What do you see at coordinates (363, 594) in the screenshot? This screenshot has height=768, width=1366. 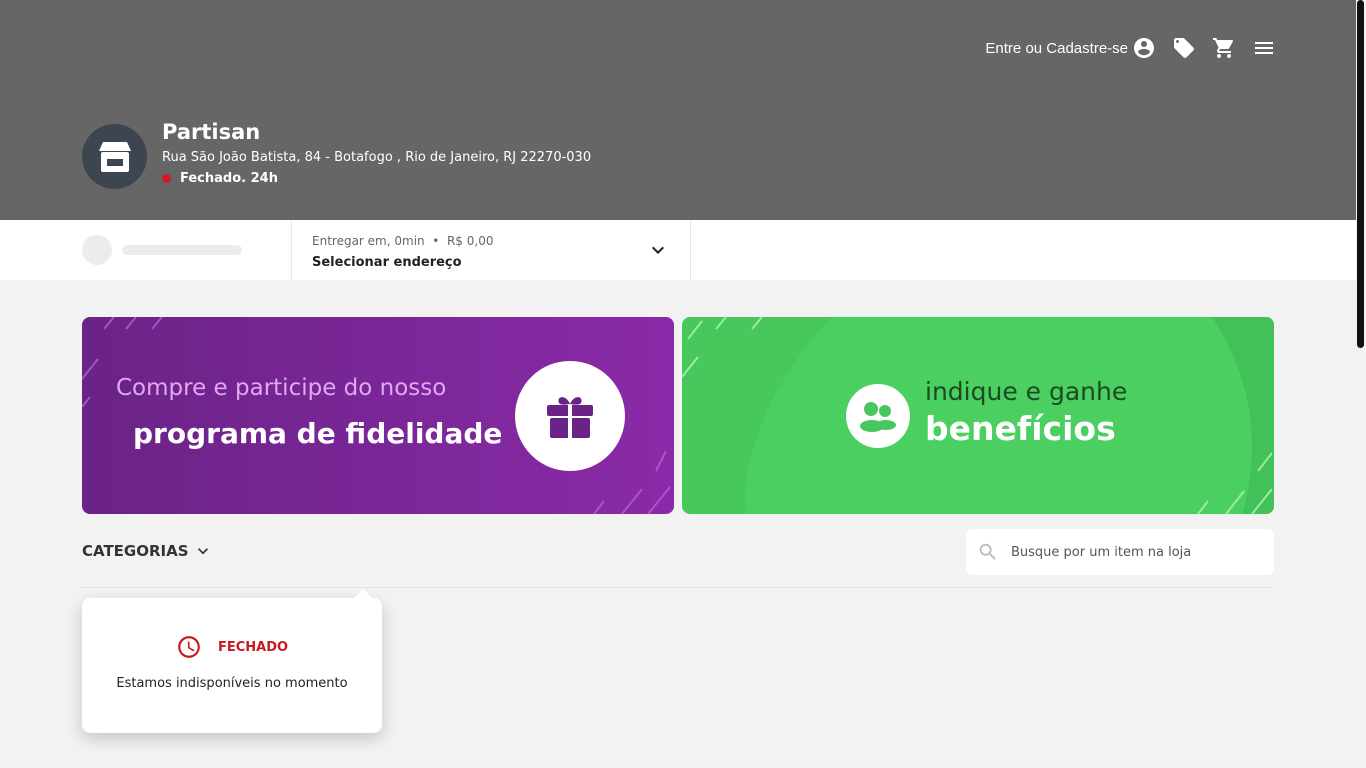 I see `card-pointer` at bounding box center [363, 594].